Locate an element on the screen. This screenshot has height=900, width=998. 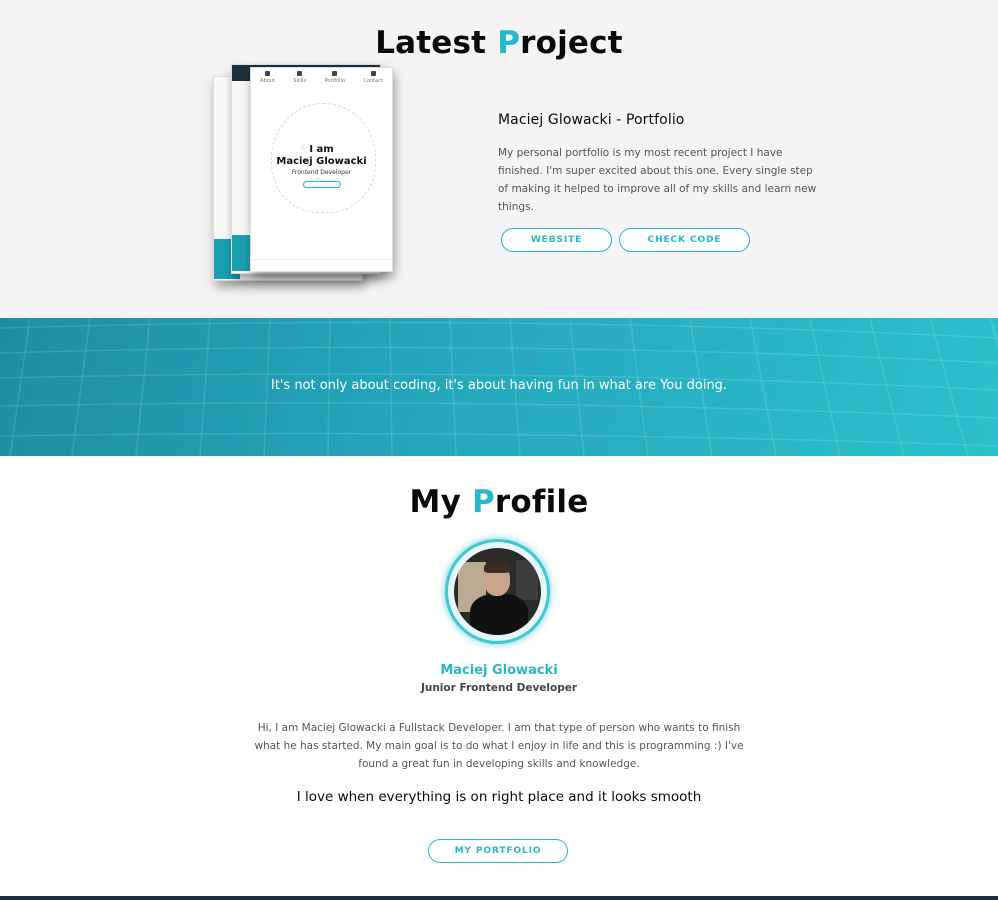
profile-name: Maciej Glowacki is located at coordinates (499, 670).